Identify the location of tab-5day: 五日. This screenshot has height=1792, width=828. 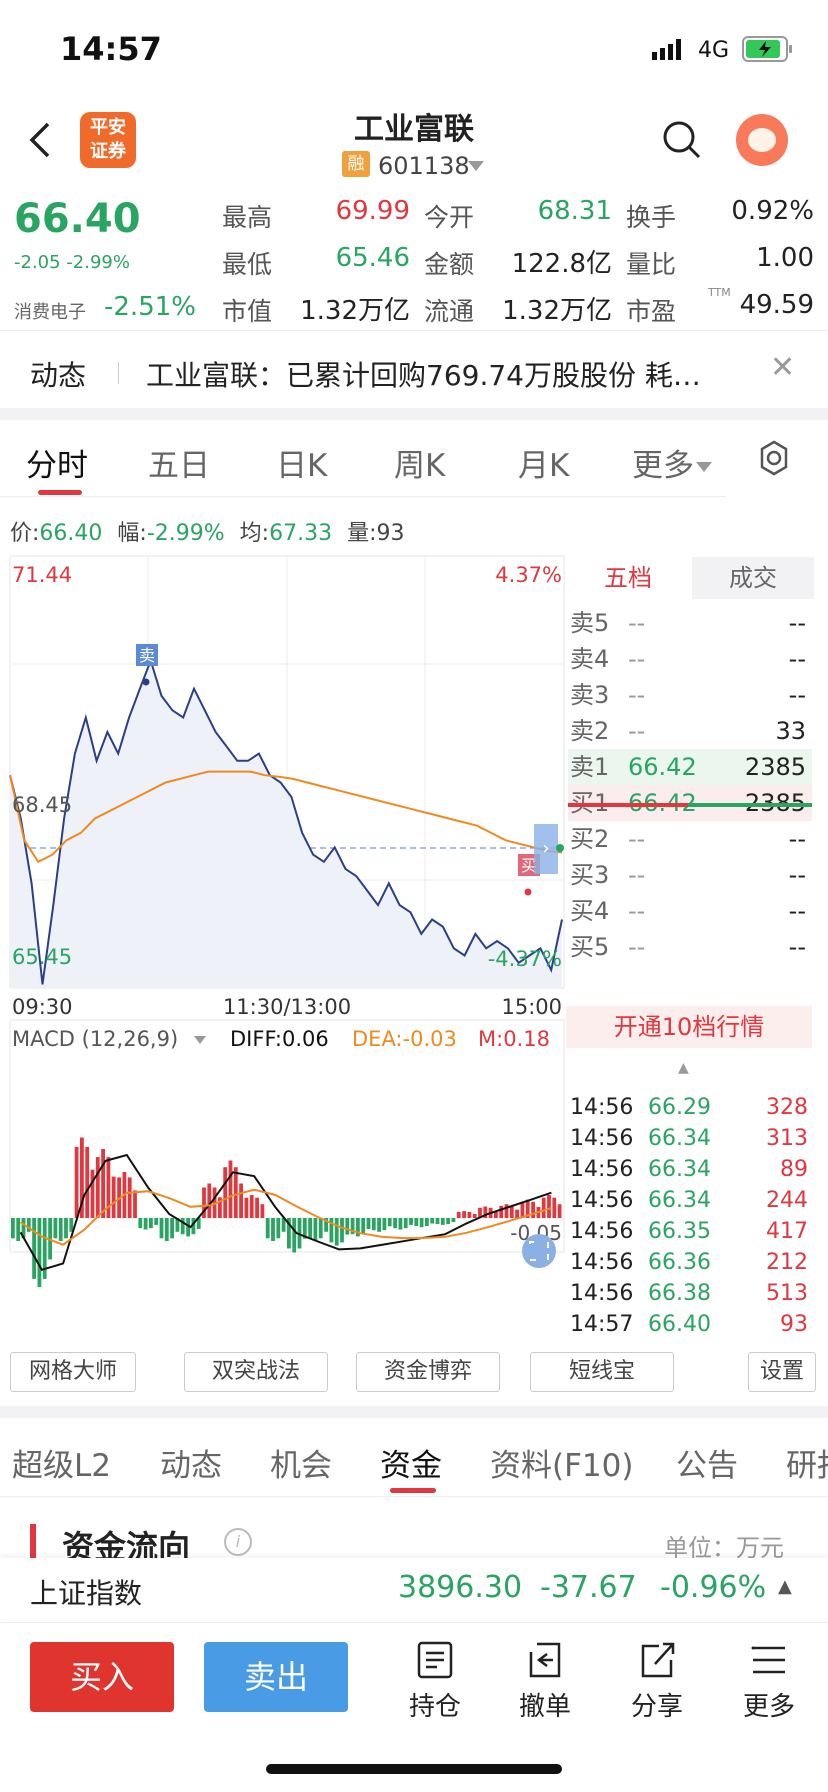
(179, 462).